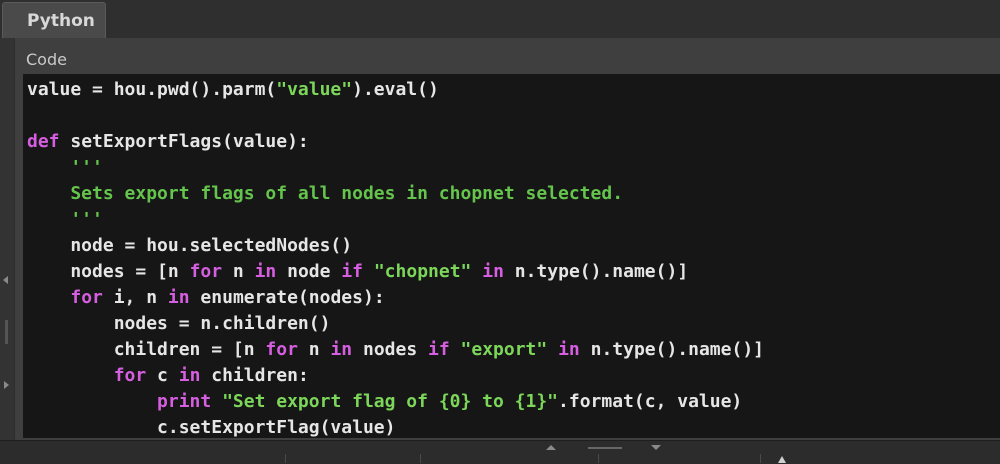 This screenshot has height=464, width=1000. I want to click on code-token: nodes = n.children(), so click(179, 323).